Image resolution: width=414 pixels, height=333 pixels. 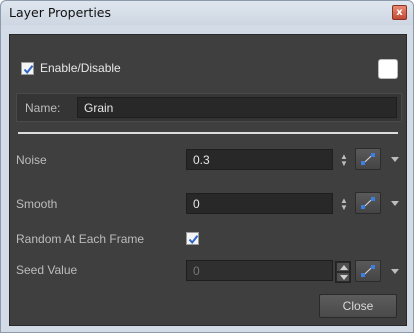 What do you see at coordinates (344, 160) in the screenshot?
I see `noise-spin-arrows-icon: ▲ ▼` at bounding box center [344, 160].